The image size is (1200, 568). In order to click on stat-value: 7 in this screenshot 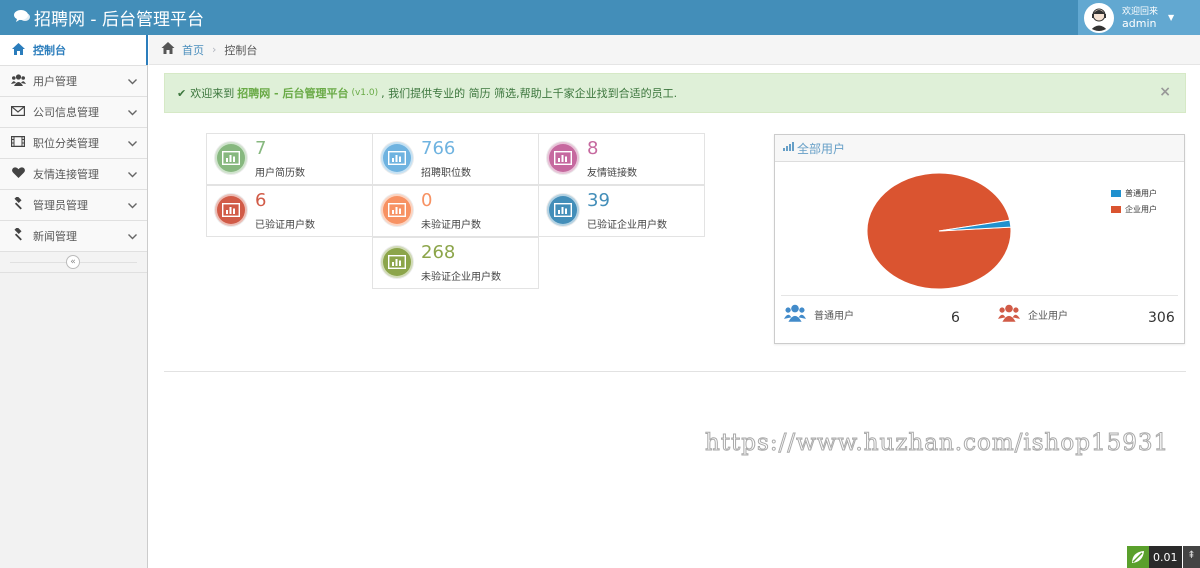, I will do `click(261, 148)`.